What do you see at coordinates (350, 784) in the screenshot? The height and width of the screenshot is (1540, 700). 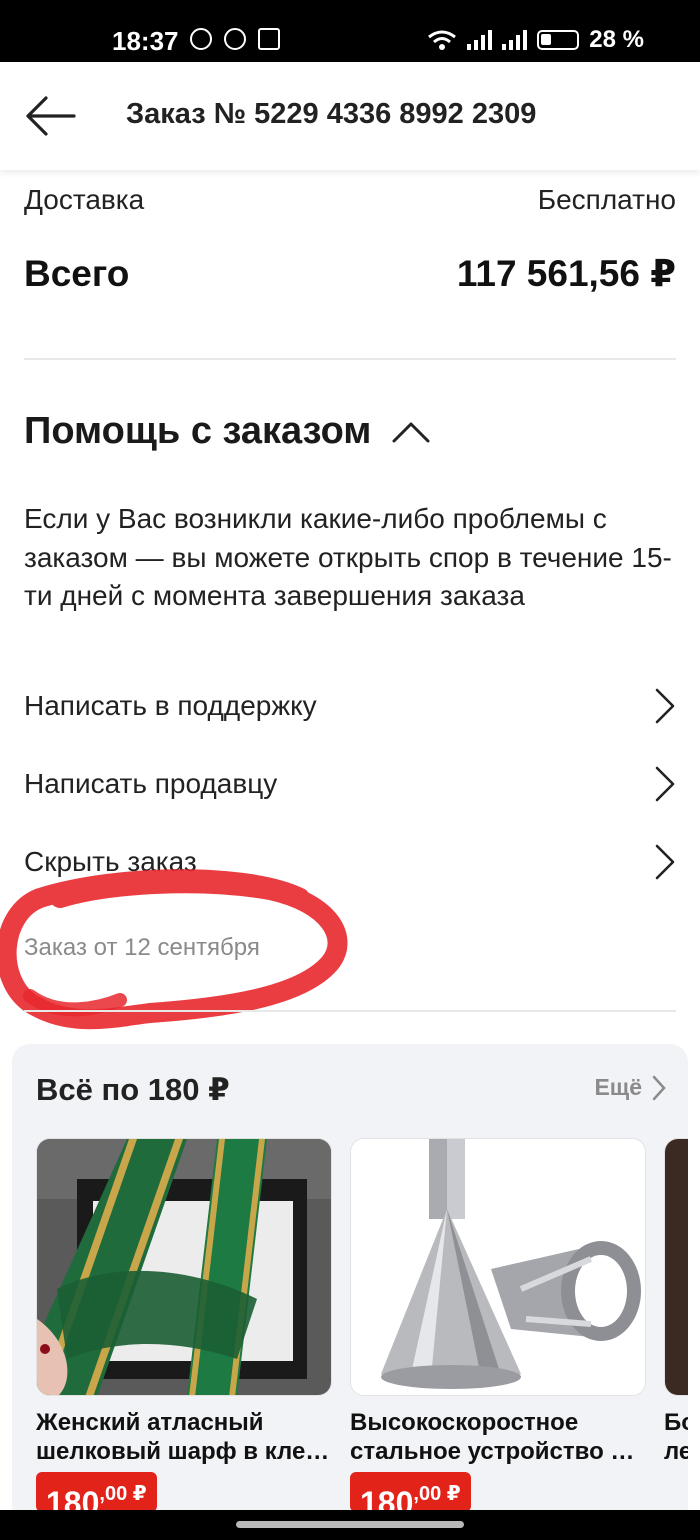 I see `seller-link: Написать продавцу` at bounding box center [350, 784].